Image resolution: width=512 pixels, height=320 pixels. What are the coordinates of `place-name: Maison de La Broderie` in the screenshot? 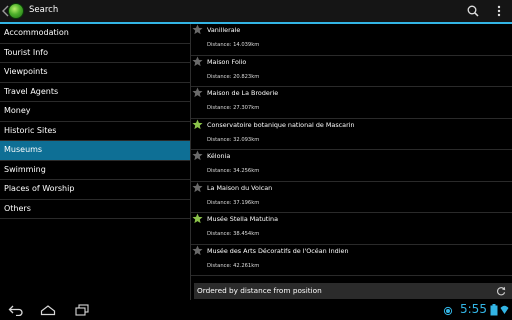 It's located at (243, 93).